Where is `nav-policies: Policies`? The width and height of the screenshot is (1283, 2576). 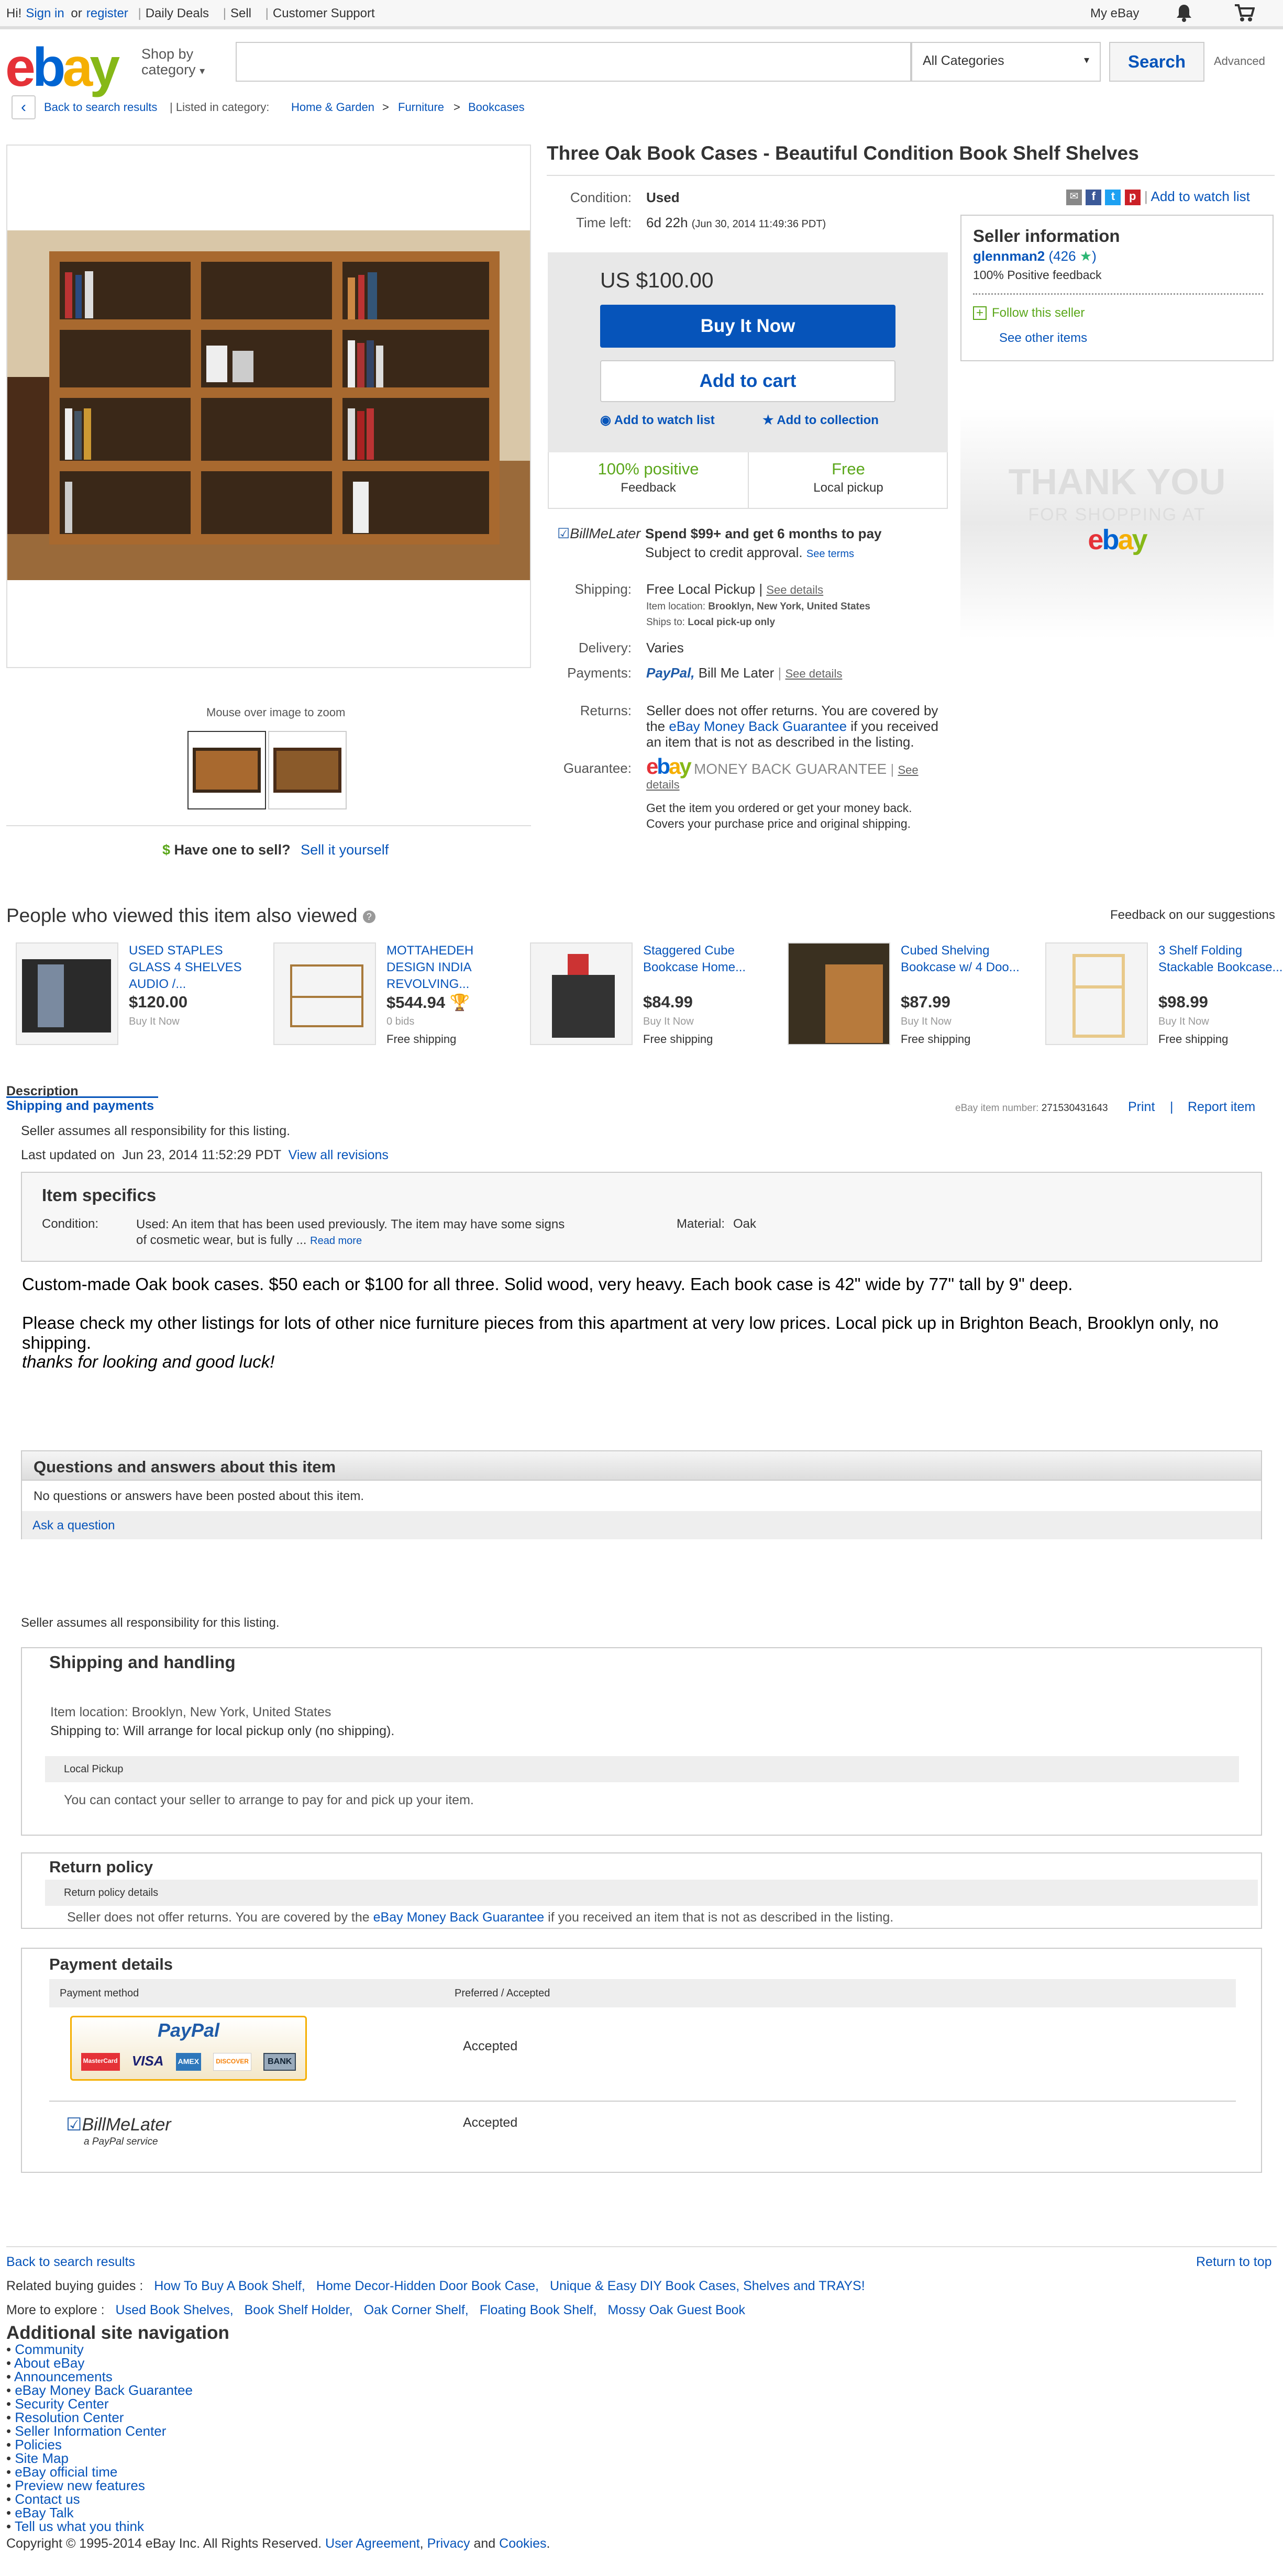
nav-policies: Policies is located at coordinates (99, 2444).